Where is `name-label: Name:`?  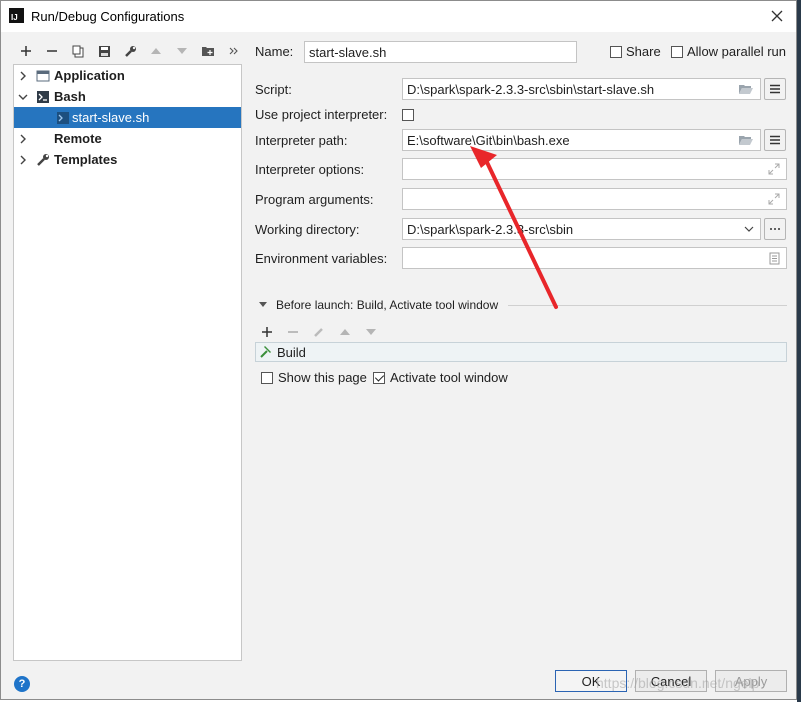 name-label: Name: is located at coordinates (274, 51).